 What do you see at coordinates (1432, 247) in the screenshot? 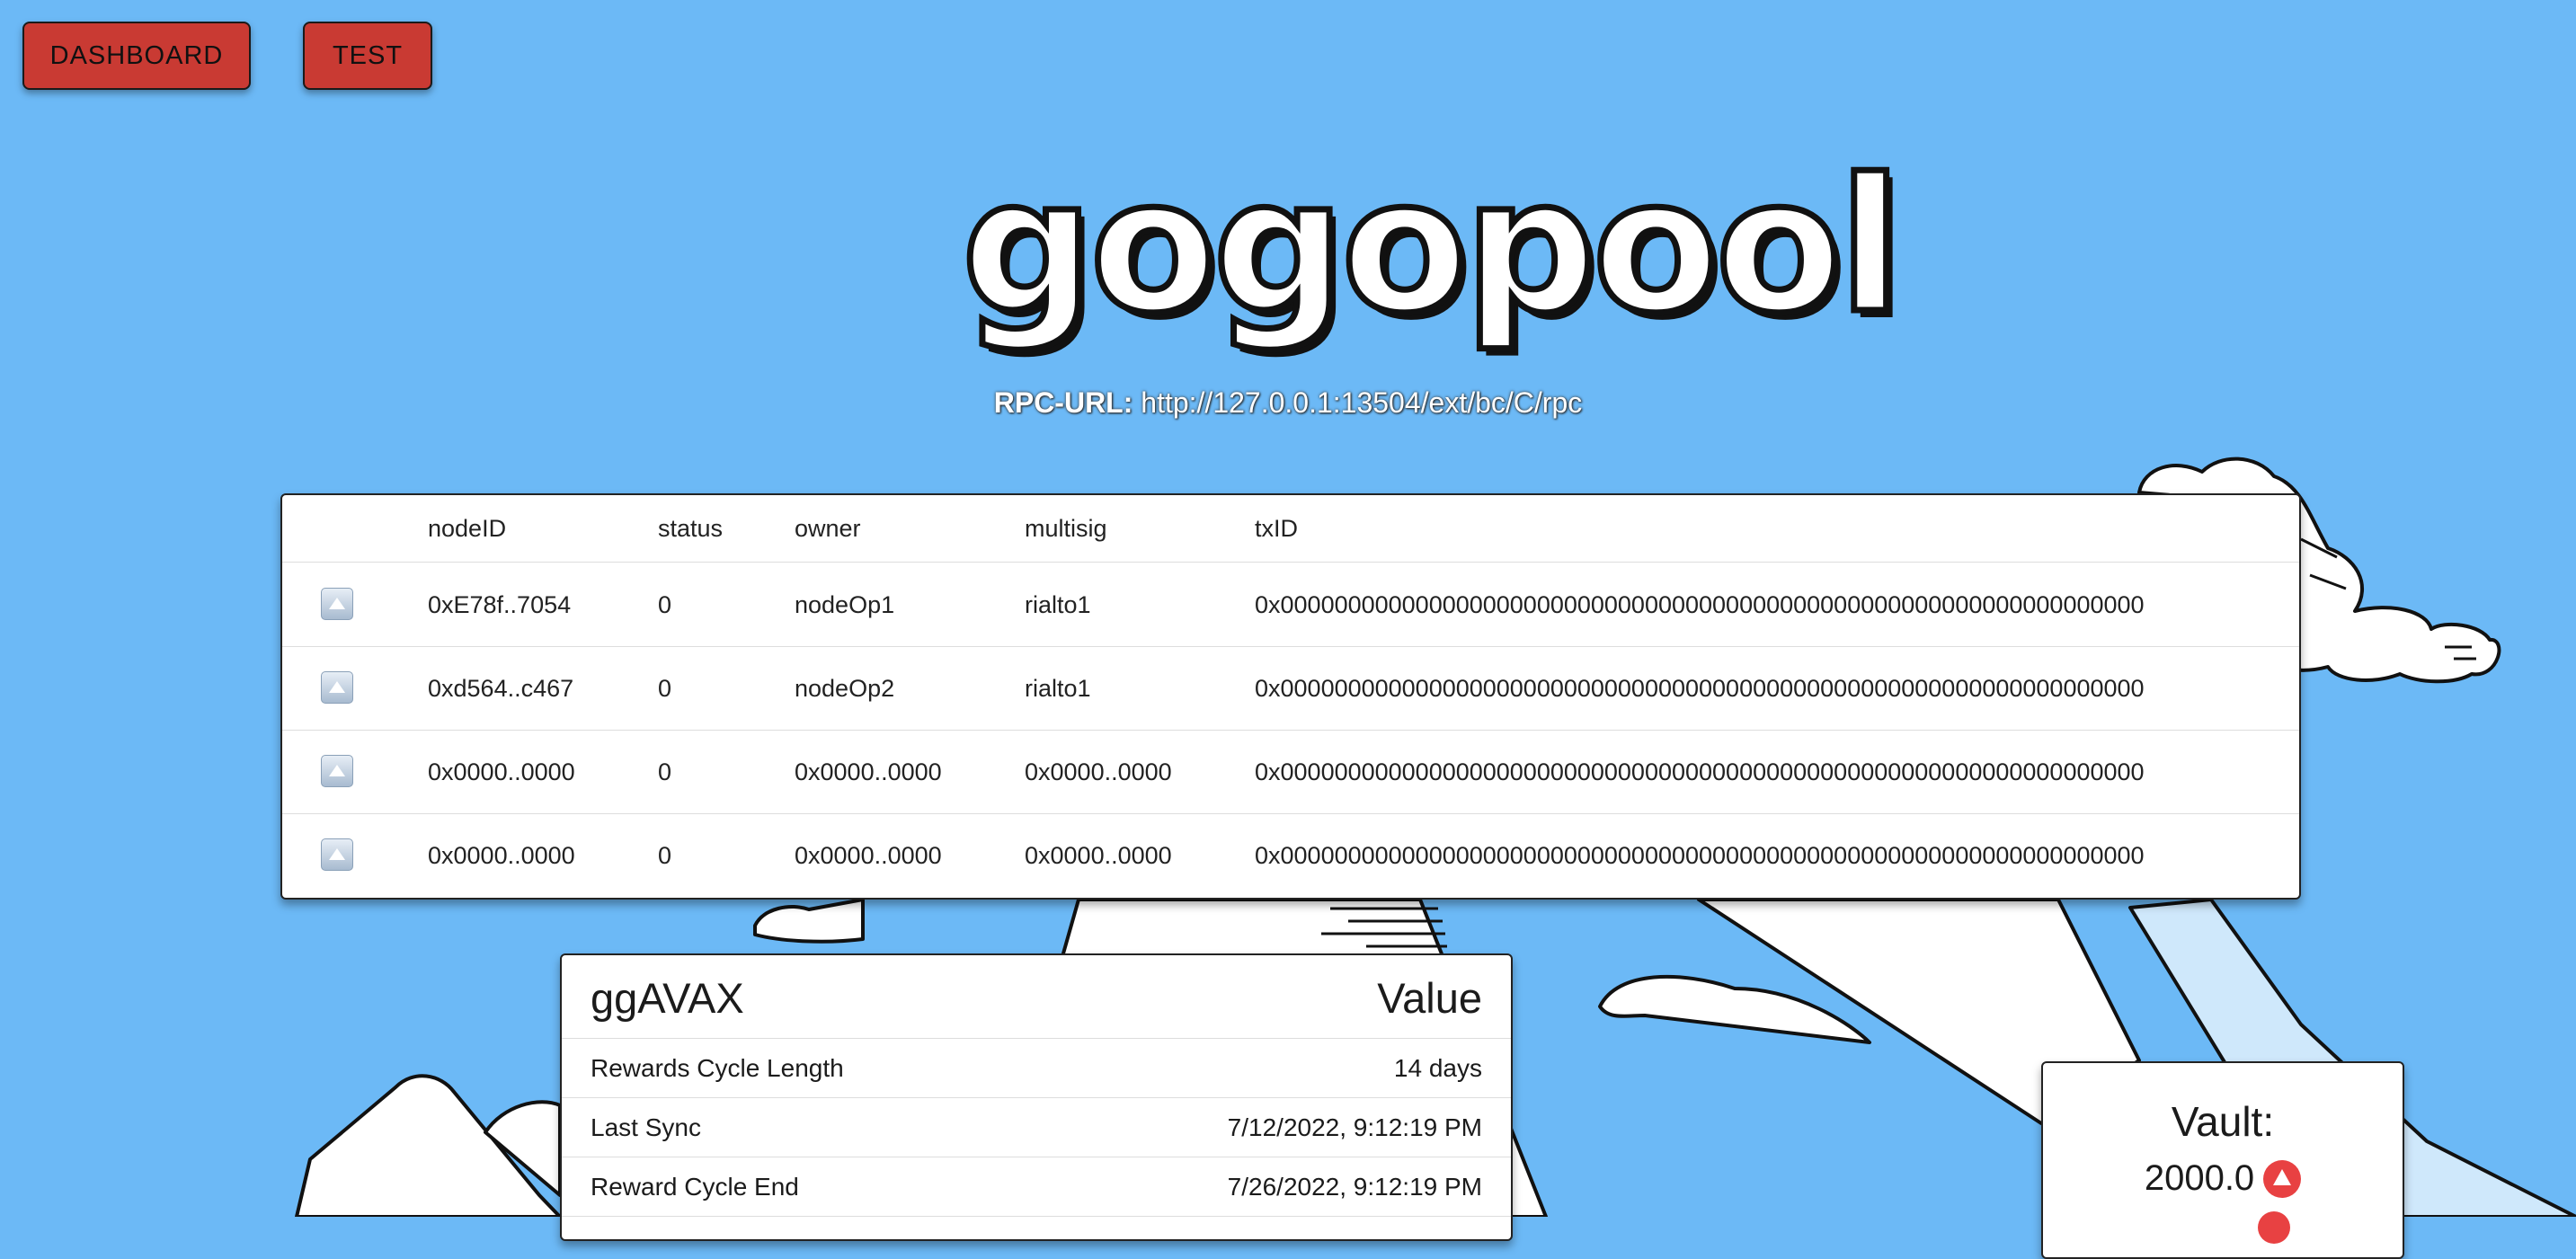
I see `gogopool-logo: gogopool` at bounding box center [1432, 247].